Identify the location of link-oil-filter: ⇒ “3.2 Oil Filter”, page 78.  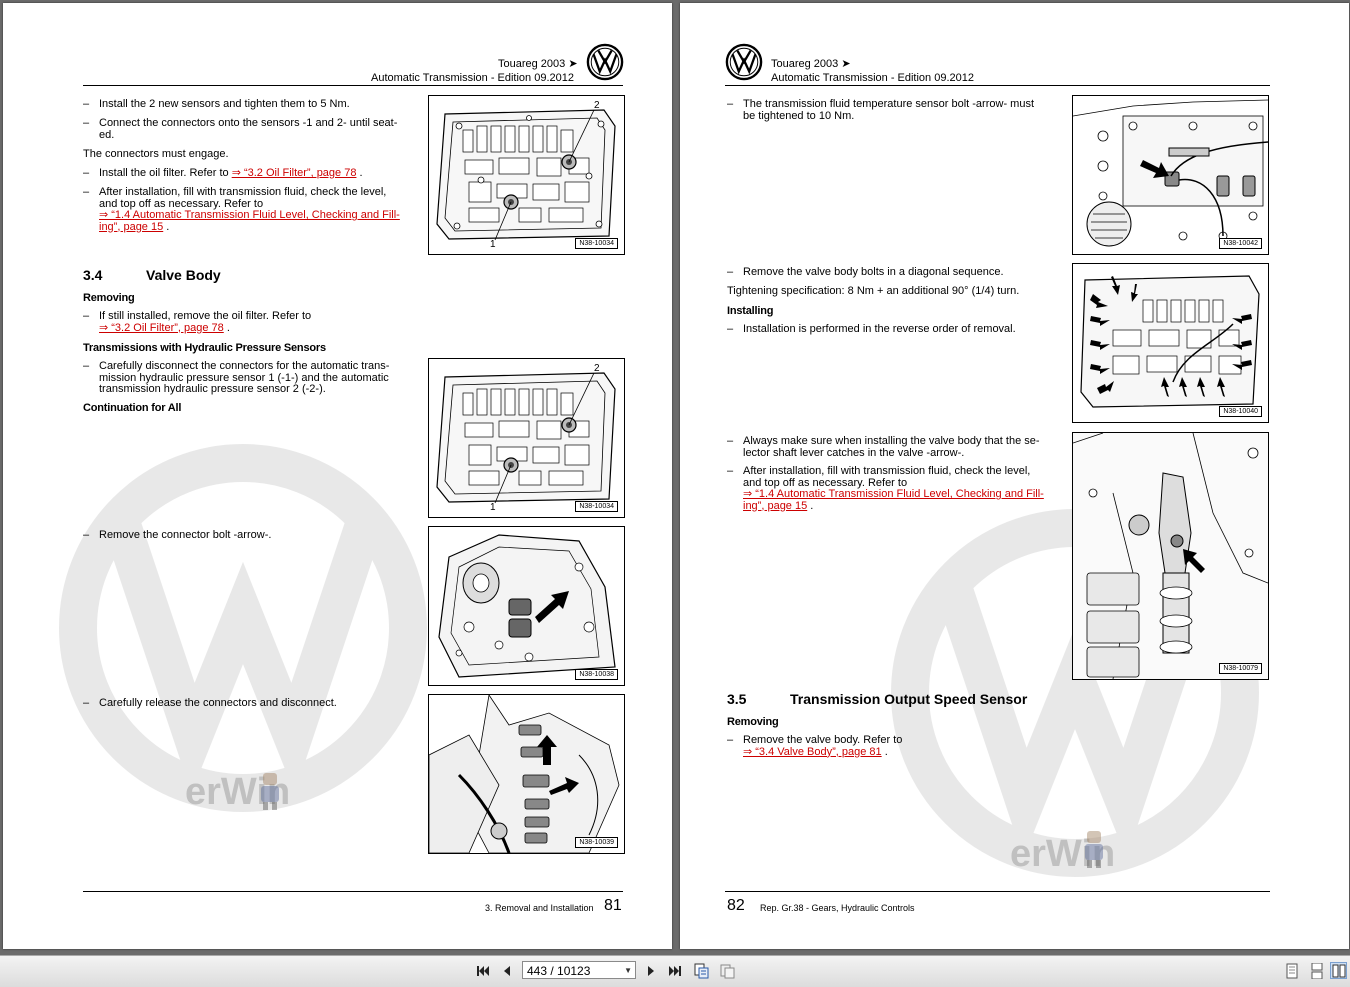
(294, 173).